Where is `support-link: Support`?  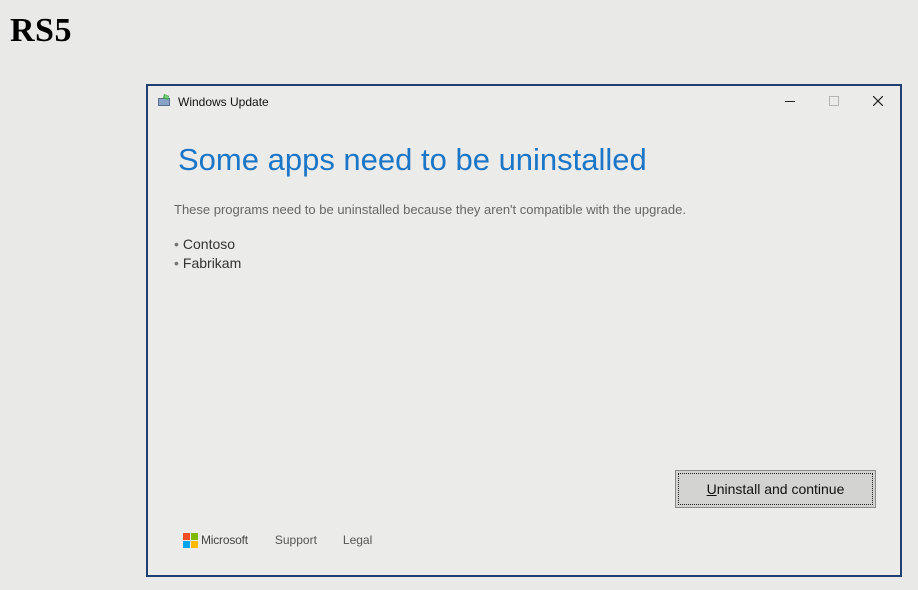
support-link: Support is located at coordinates (296, 540).